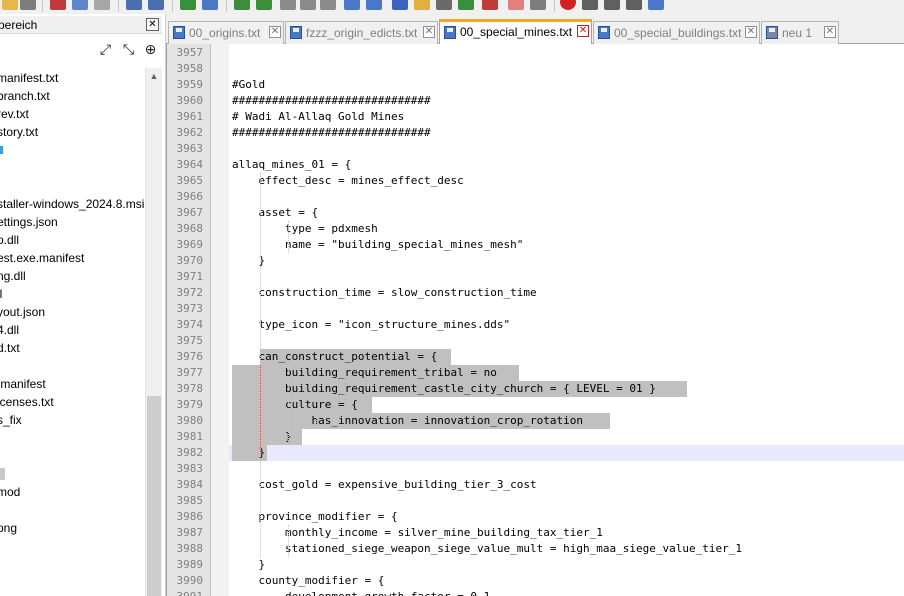  Describe the element at coordinates (535, 453) in the screenshot. I see `code-line: 3982 }` at that location.